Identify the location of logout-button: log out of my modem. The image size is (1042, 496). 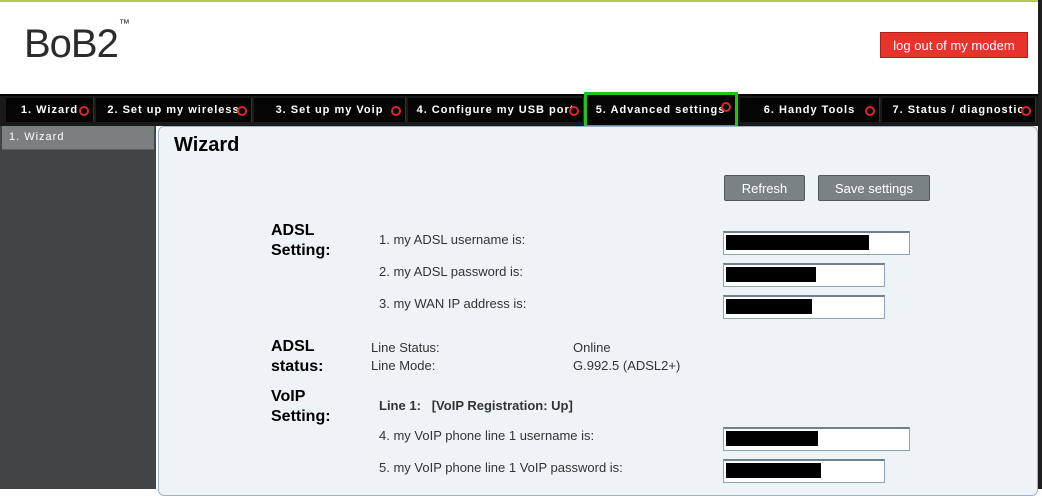
(954, 45).